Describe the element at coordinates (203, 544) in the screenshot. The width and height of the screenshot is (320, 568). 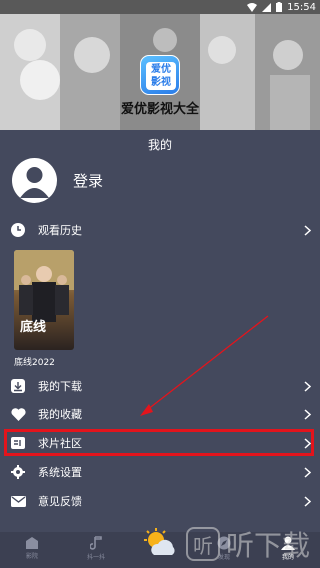
I see `watermark-logo-icon: 听` at that location.